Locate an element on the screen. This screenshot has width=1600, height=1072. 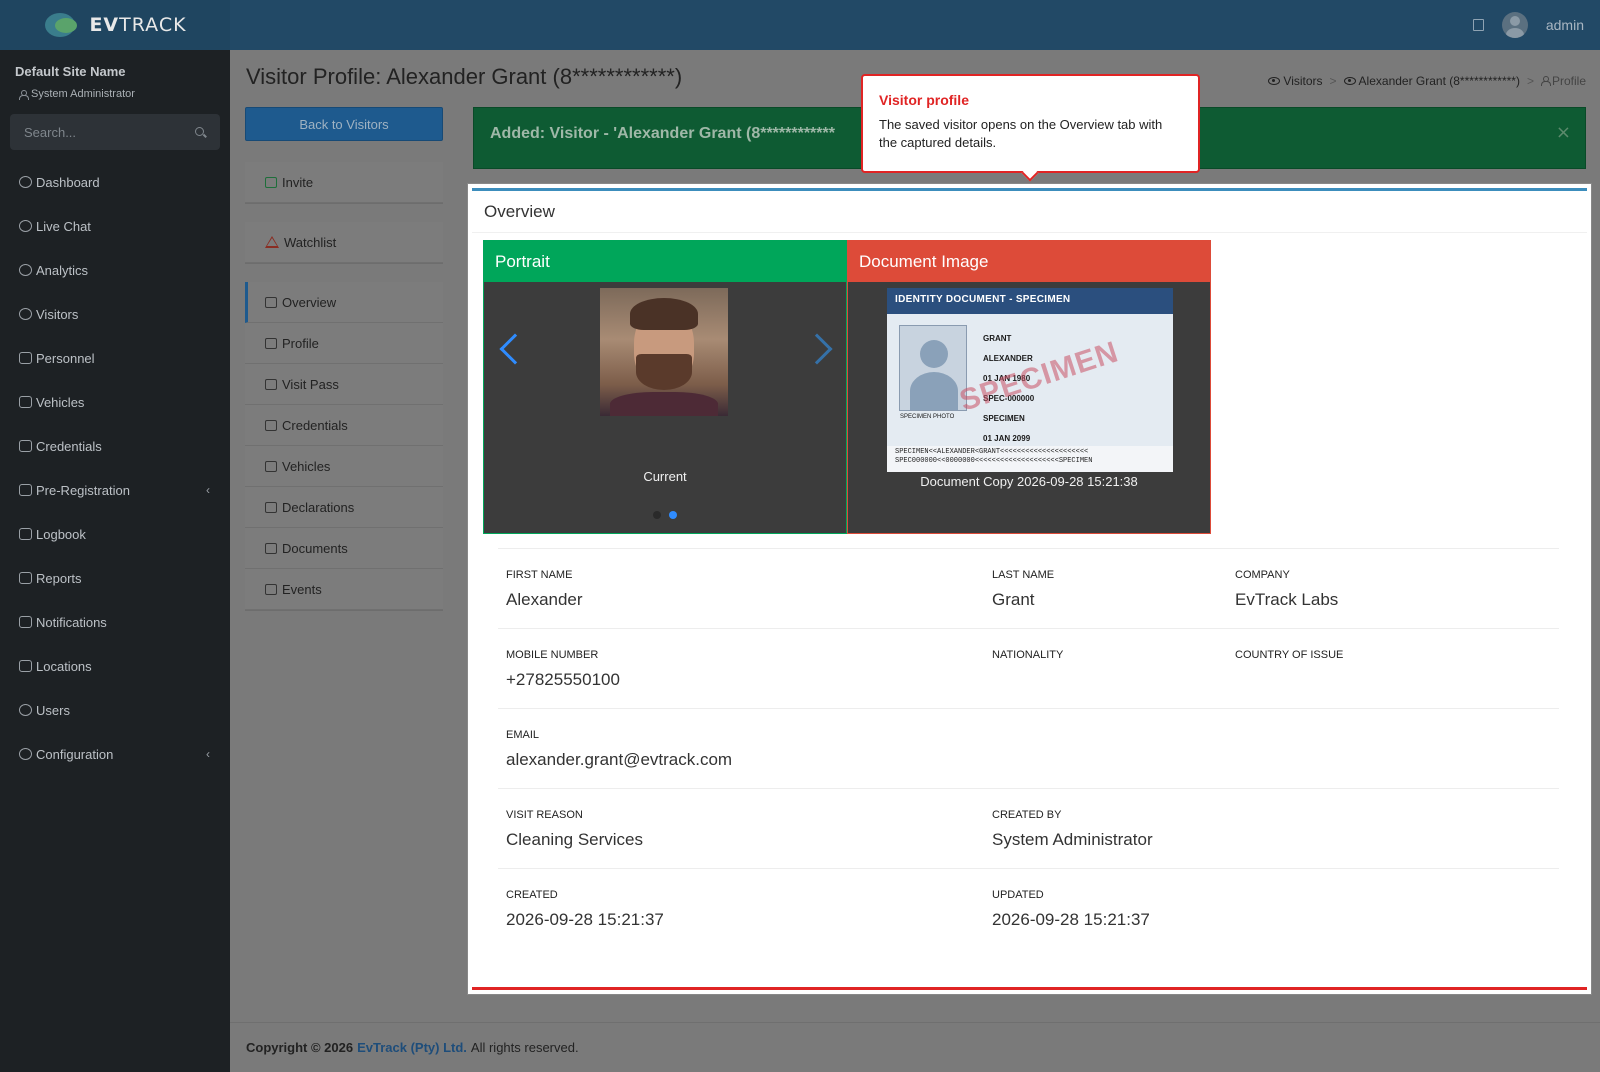
back-to-visitors-button: Back to Visitors is located at coordinates (344, 124).